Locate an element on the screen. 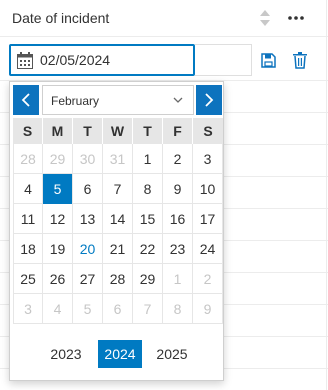 This screenshot has width=328, height=390. weekday-header: S M T W T F S is located at coordinates (118, 131).